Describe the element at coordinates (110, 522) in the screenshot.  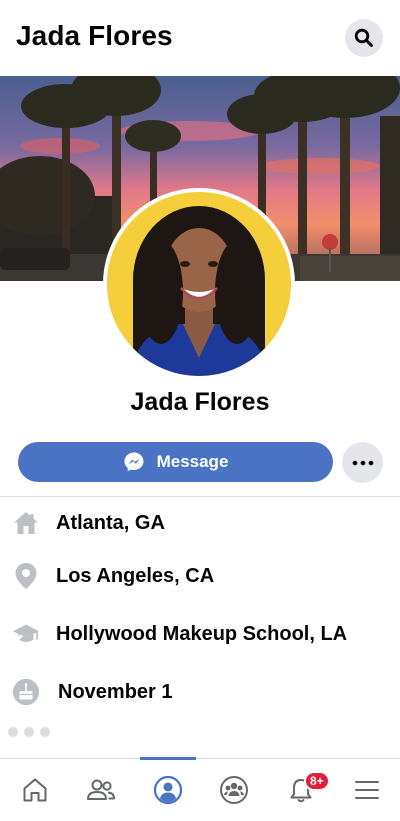
I see `info-text: Atlanta, GA` at that location.